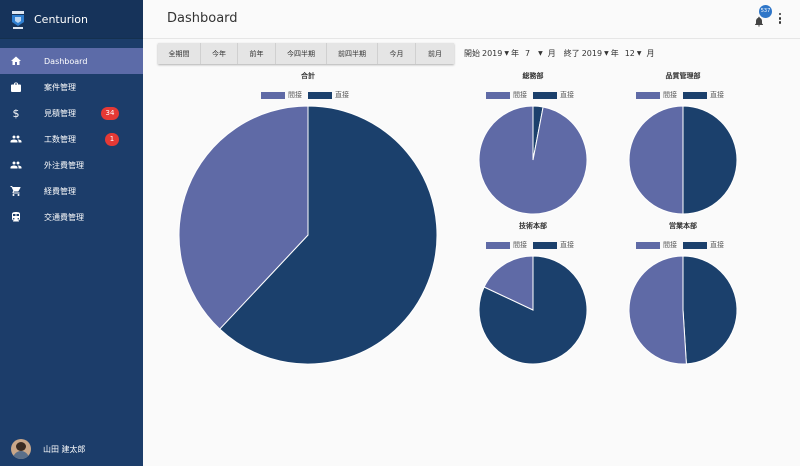  Describe the element at coordinates (112, 139) in the screenshot. I see `workhours-count-badge: 1` at that location.